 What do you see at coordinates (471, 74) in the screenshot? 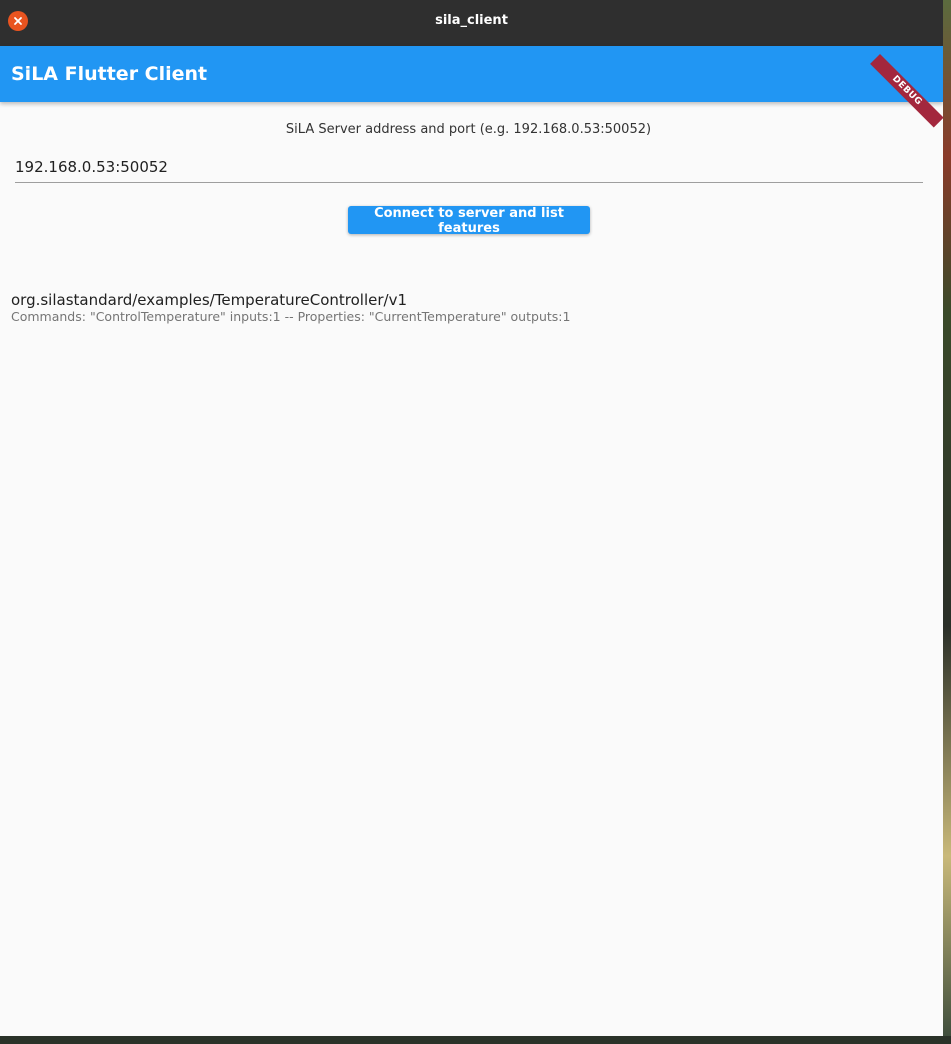
I see `app-bar: SiLA Flutter Client` at bounding box center [471, 74].